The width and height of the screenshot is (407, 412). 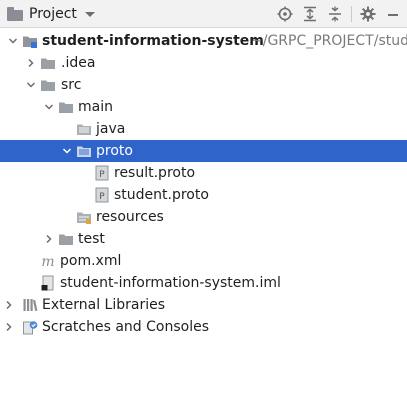 What do you see at coordinates (203, 261) in the screenshot?
I see `tree-item-pom: m pom.xml` at bounding box center [203, 261].